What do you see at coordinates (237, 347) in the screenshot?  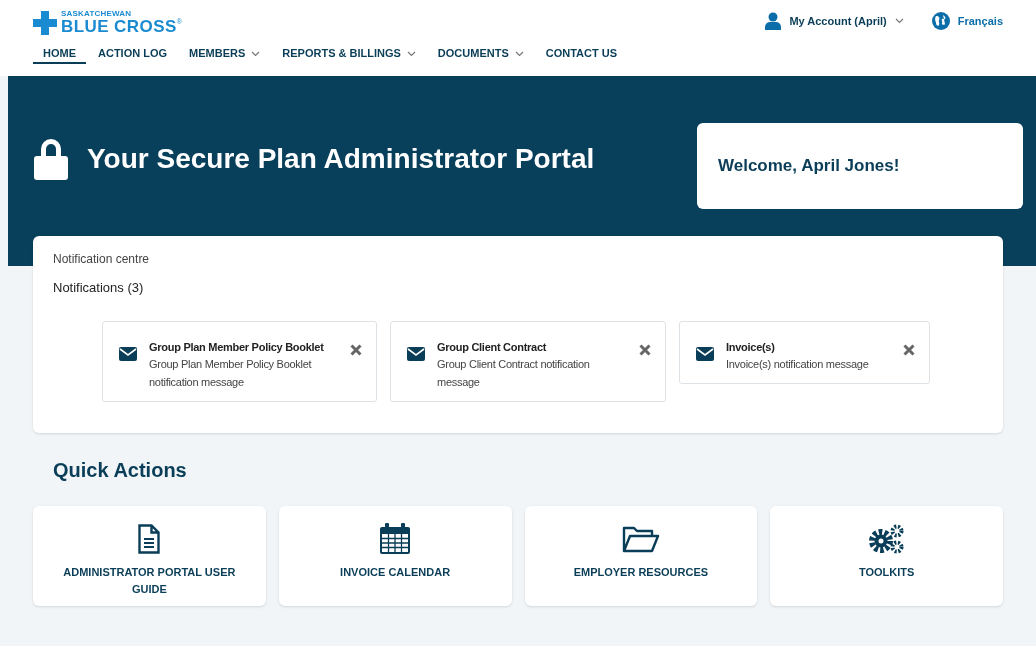 I see `notification-title: Group Plan Member Policy Booklet` at bounding box center [237, 347].